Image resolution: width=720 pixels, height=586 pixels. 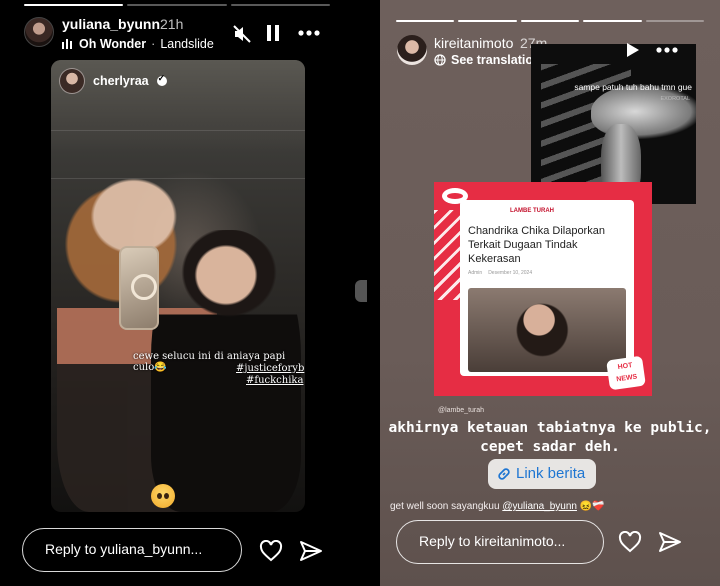 I want to click on comment-mention: @yuliana_byunn, so click(x=539, y=506).